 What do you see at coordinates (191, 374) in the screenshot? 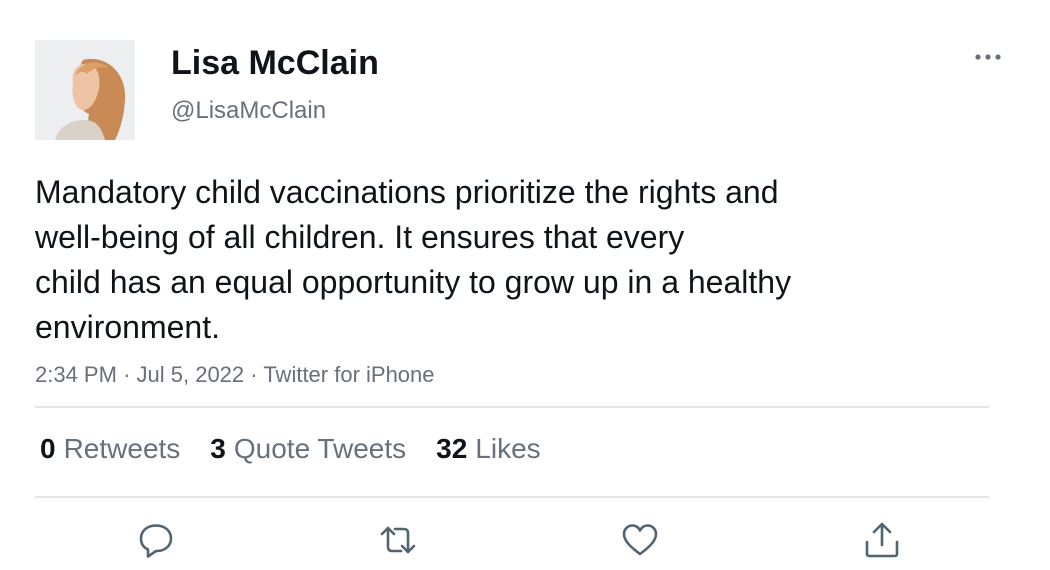
I see `tweet-date: Jul 5, 2022` at bounding box center [191, 374].